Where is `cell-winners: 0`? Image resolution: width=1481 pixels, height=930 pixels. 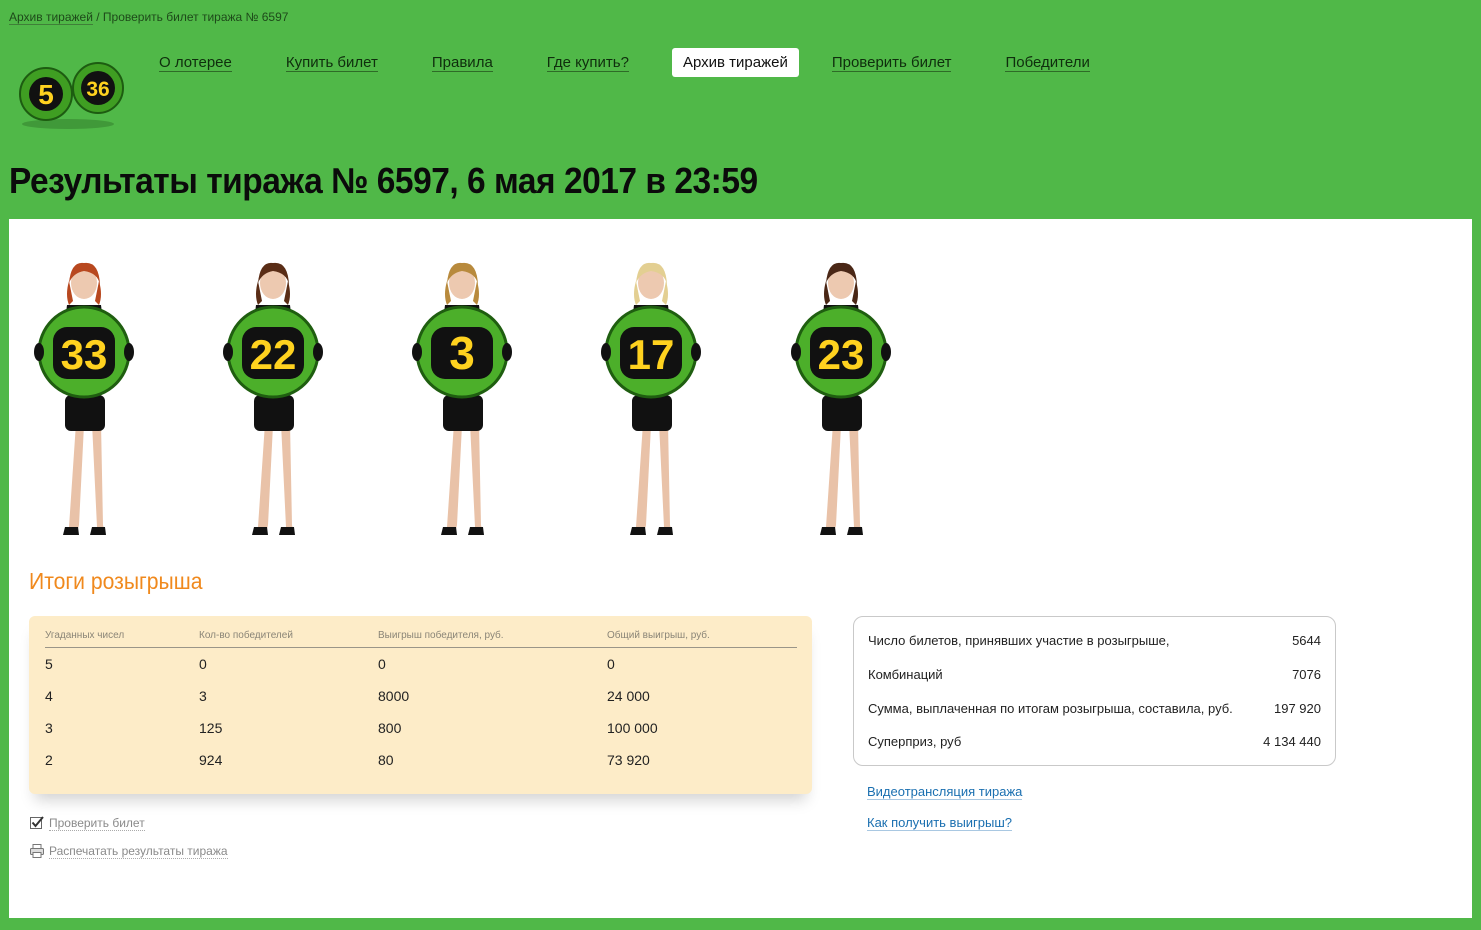 cell-winners: 0 is located at coordinates (203, 664).